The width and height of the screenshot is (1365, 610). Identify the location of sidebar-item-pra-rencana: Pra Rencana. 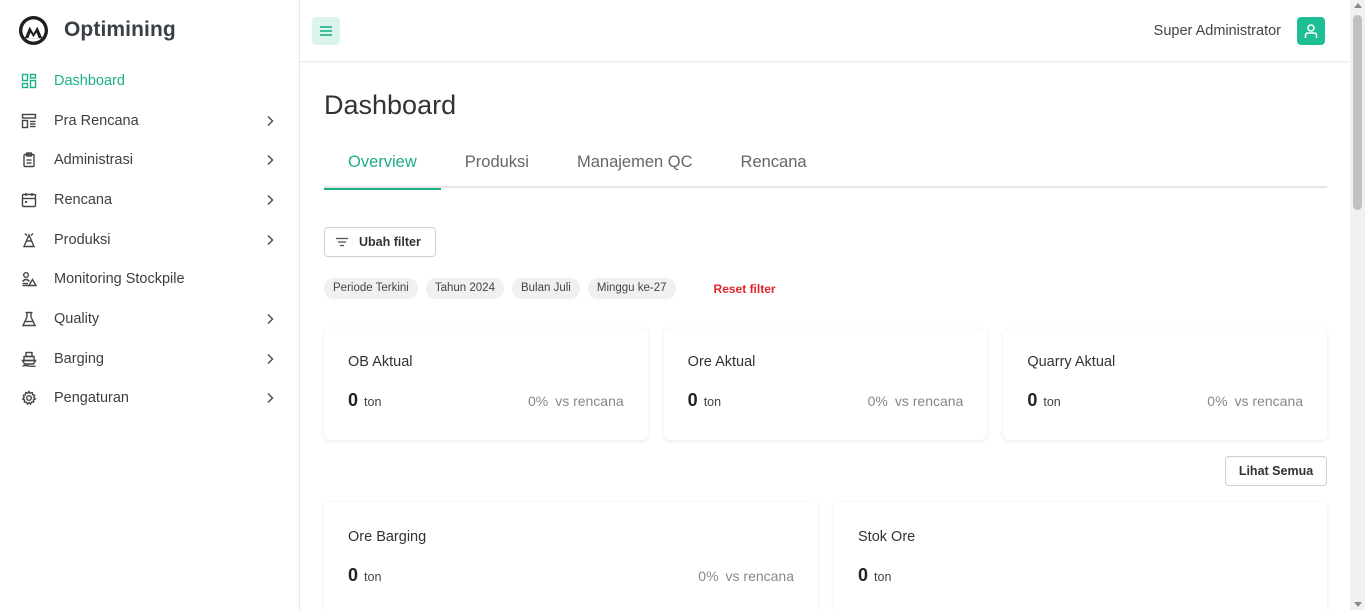
(149, 121).